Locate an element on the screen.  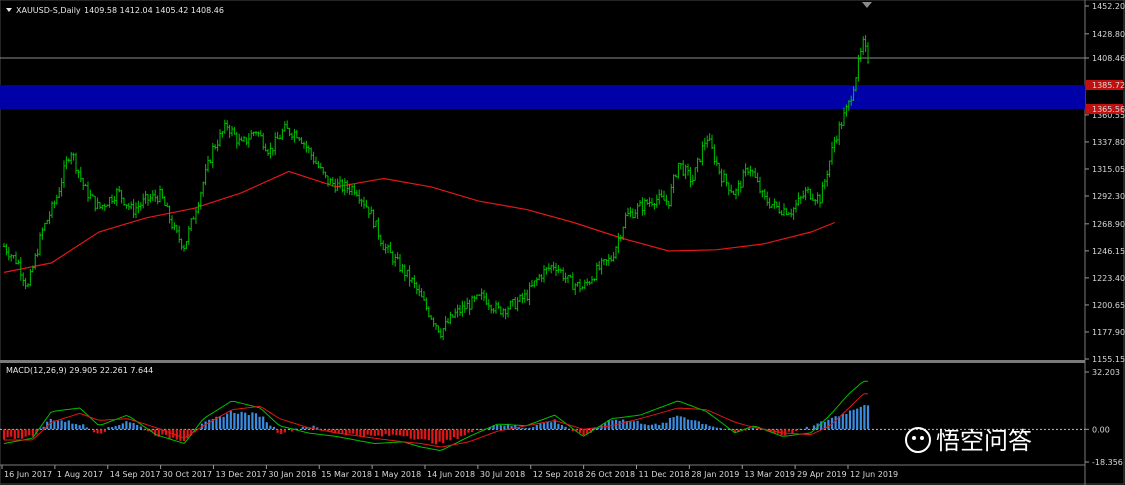
price-tick-label: 1408.46 is located at coordinates (1108, 58).